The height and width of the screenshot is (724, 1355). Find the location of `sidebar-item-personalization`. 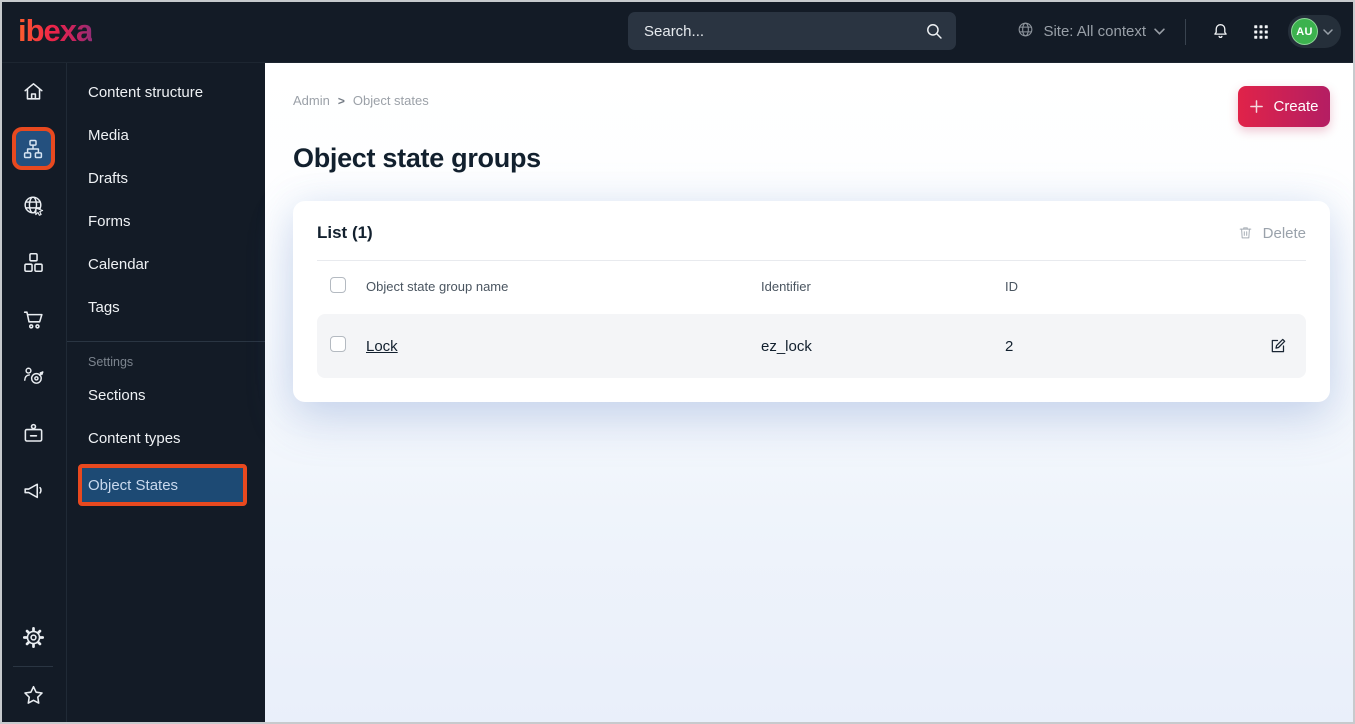

sidebar-item-personalization is located at coordinates (33, 376).